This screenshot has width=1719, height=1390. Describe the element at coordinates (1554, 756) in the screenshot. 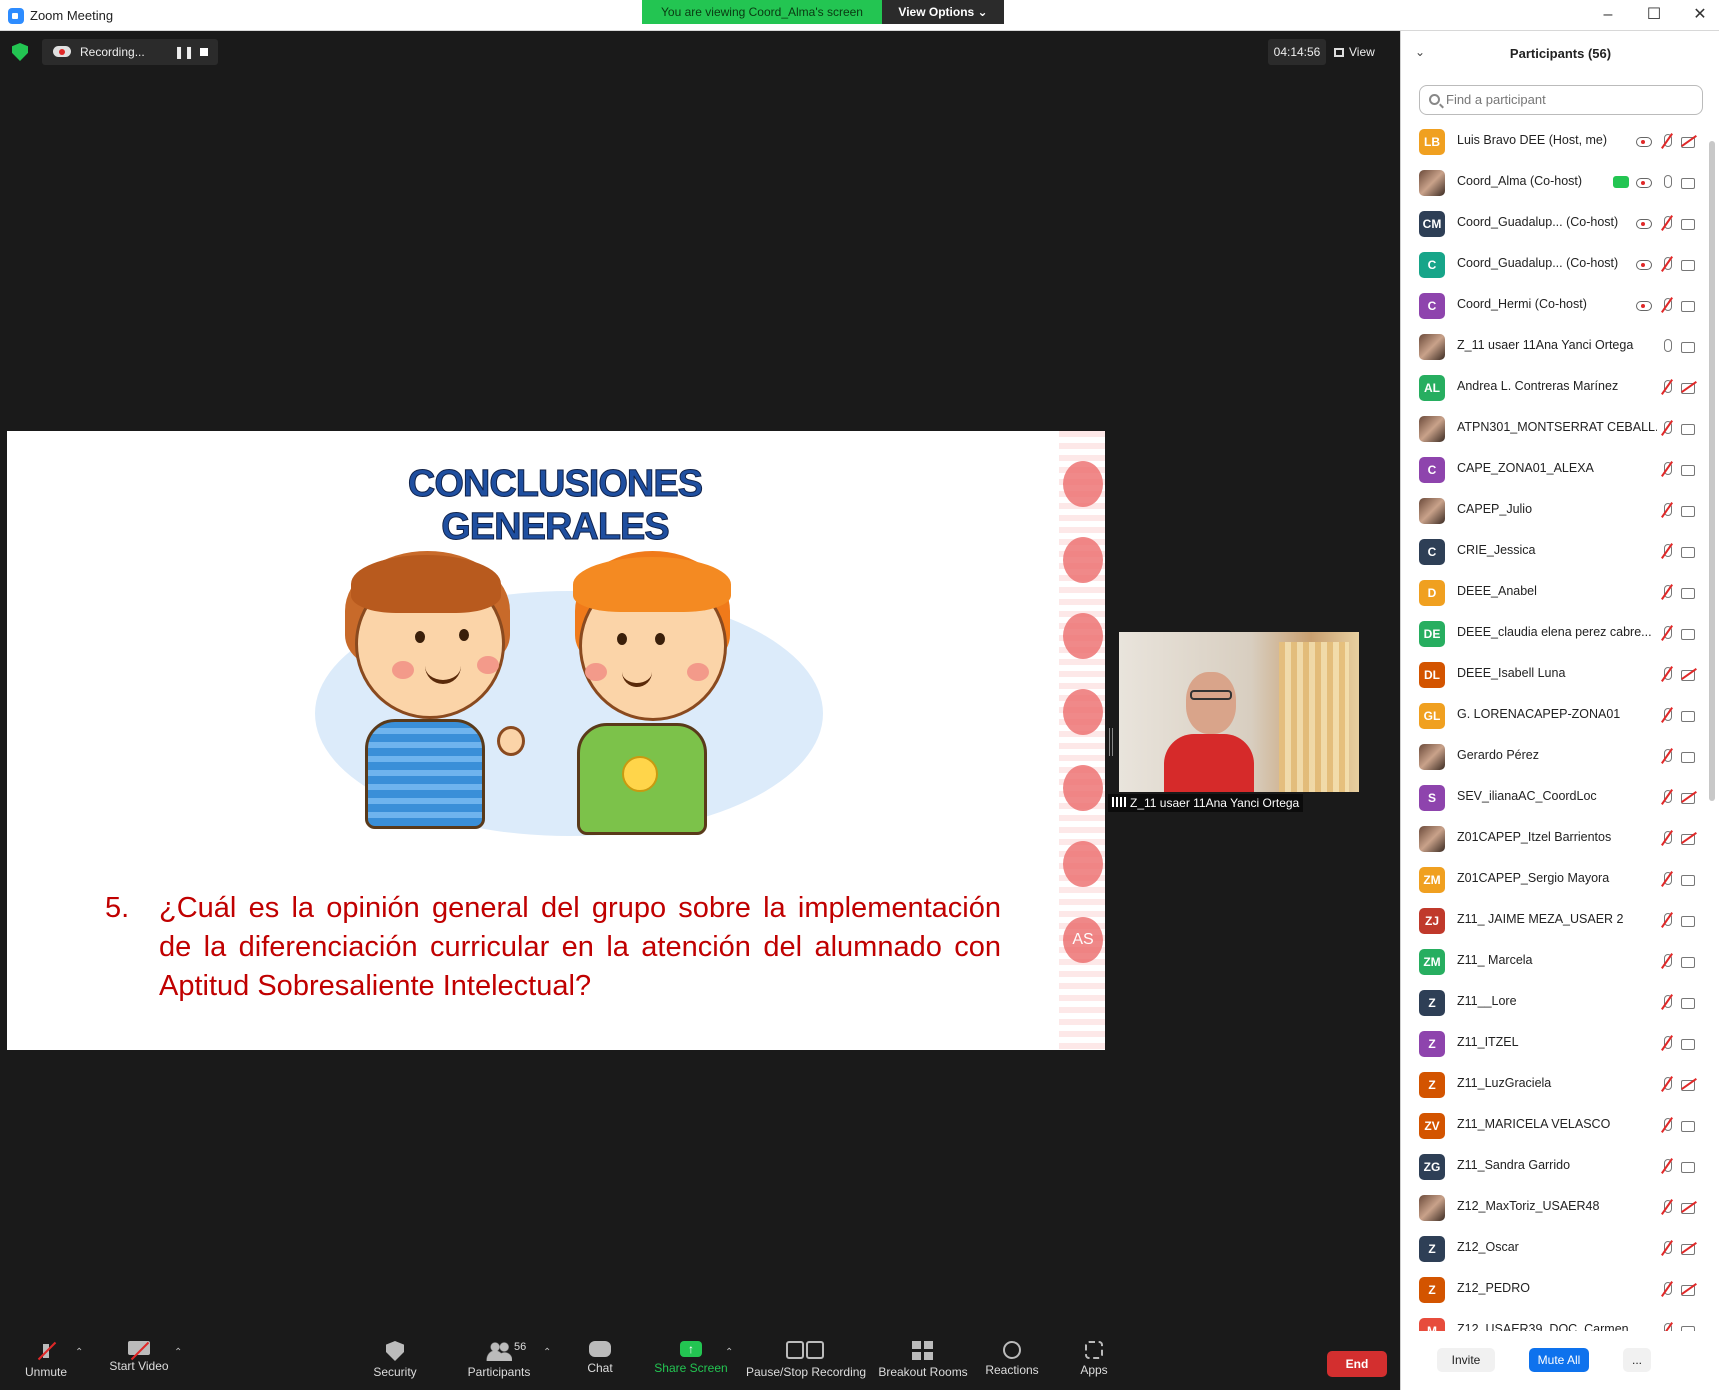

I see `participant-row: Gerardo Pérez` at that location.